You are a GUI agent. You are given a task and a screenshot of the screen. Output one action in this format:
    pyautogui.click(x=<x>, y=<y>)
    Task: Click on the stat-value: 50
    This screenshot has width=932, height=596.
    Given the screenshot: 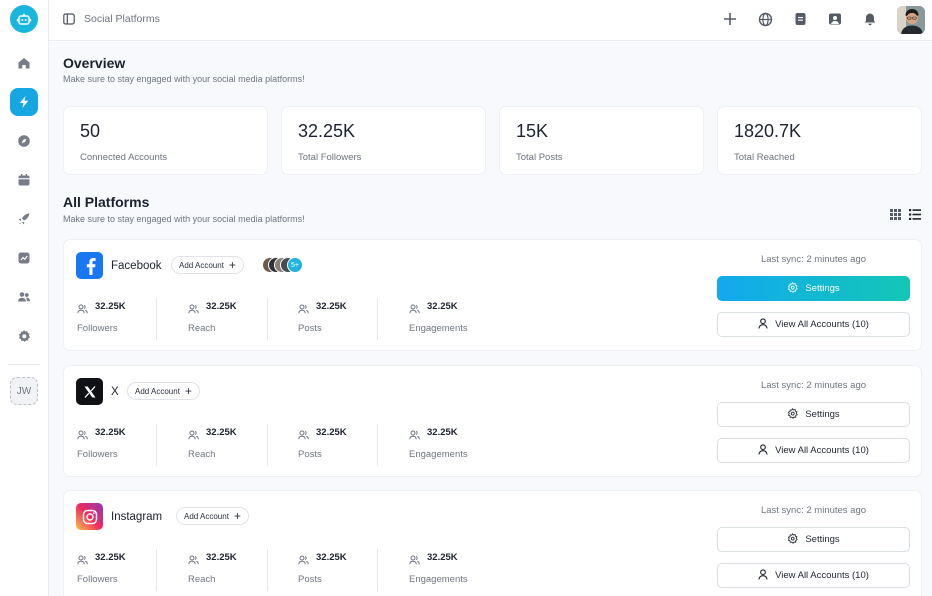 What is the action you would take?
    pyautogui.click(x=90, y=131)
    